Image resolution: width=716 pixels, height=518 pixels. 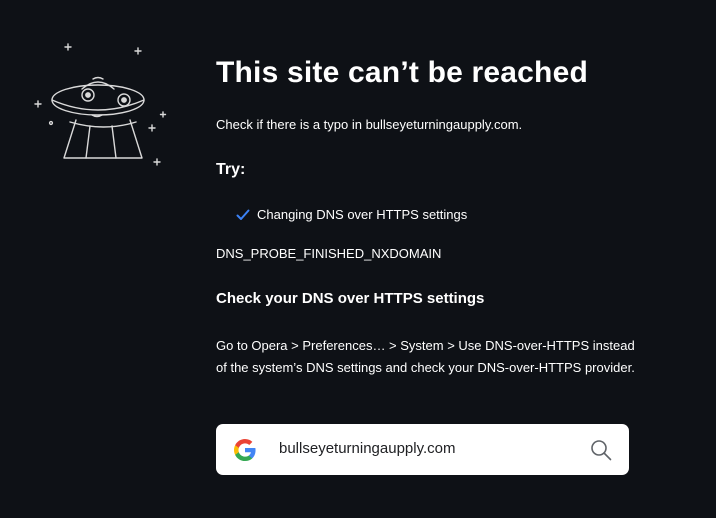 What do you see at coordinates (362, 214) in the screenshot?
I see `suggestion-label: Changing DNS over HTTPS settings` at bounding box center [362, 214].